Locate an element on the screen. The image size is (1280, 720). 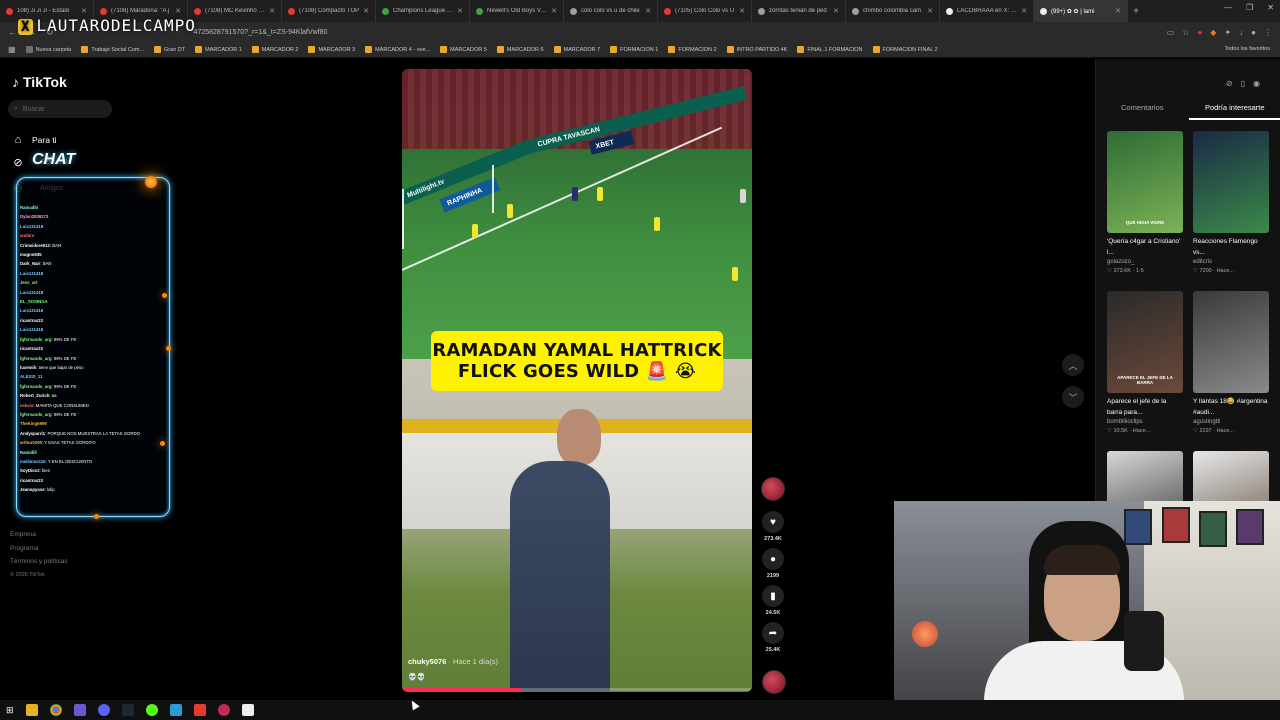
browser-tab: Champions League - F ✕ is located at coordinates (423, 11).